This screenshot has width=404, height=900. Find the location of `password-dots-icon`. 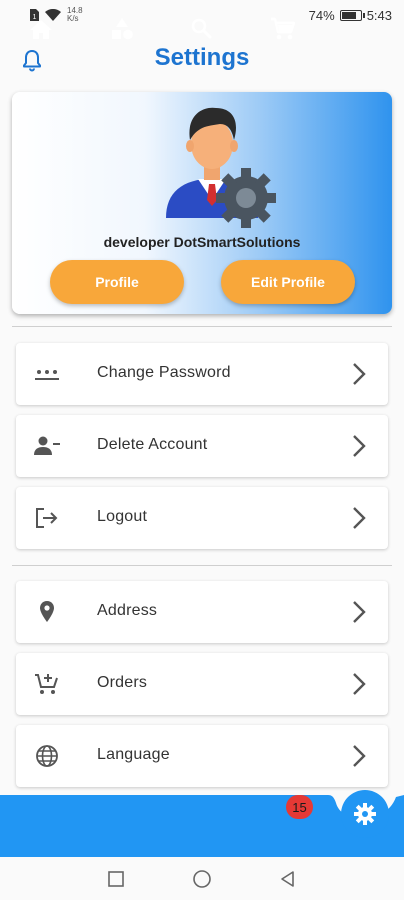

password-dots-icon is located at coordinates (47, 375).